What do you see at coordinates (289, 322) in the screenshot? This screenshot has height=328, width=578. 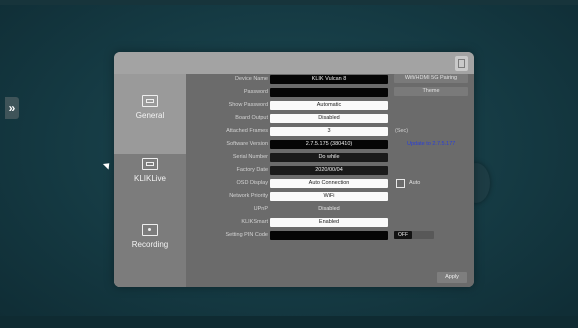 I see `screen-bottom-bar` at bounding box center [289, 322].